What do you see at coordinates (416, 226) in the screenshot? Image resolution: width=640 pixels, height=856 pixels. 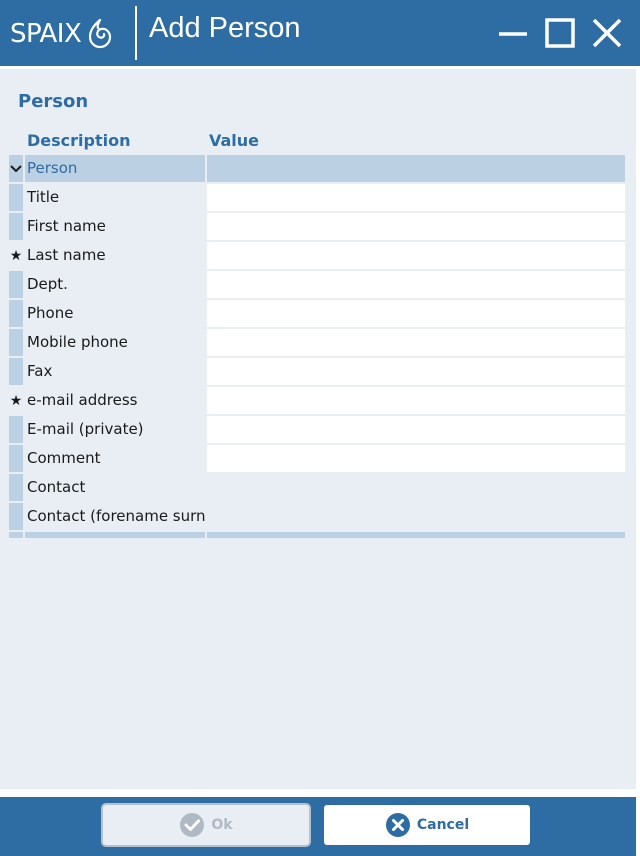 I see `first-name-field` at bounding box center [416, 226].